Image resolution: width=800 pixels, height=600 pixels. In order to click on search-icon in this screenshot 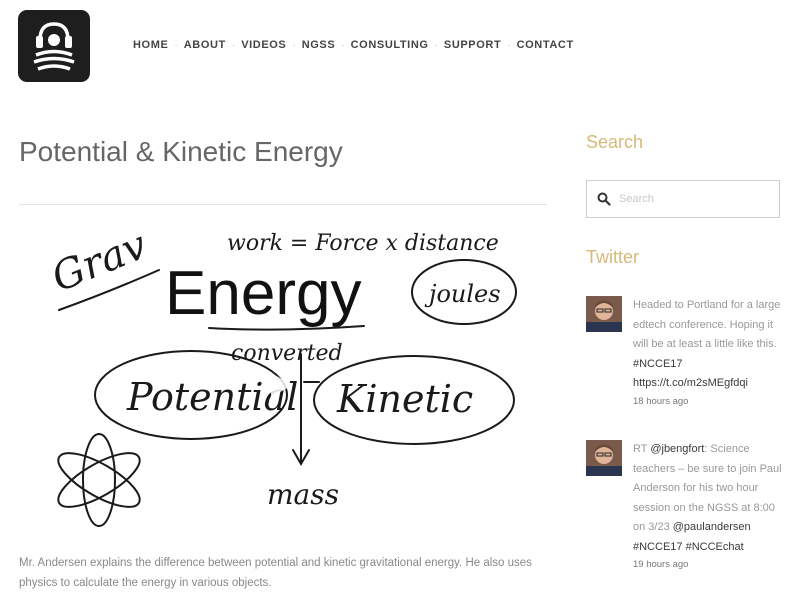, I will do `click(604, 199)`.